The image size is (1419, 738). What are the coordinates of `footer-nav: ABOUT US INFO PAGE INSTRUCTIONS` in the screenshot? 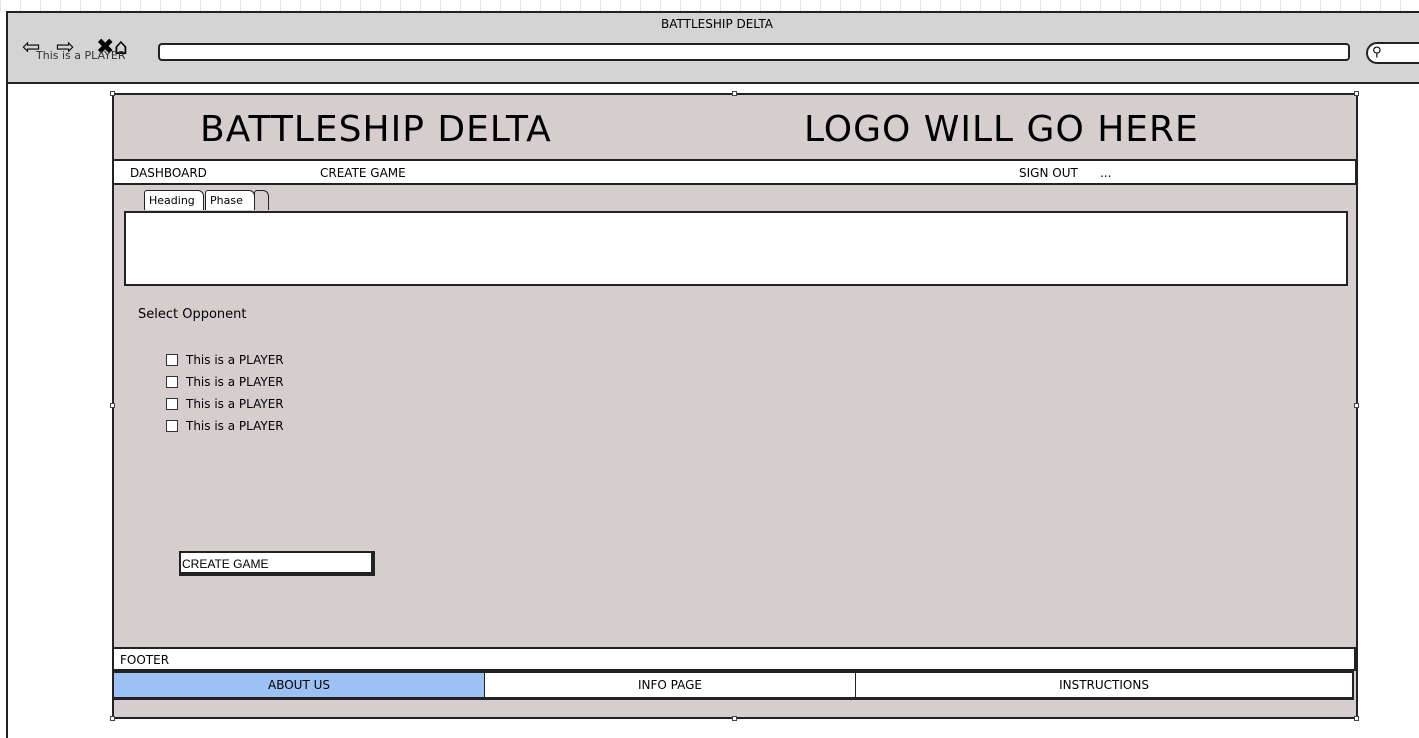 It's located at (734, 685).